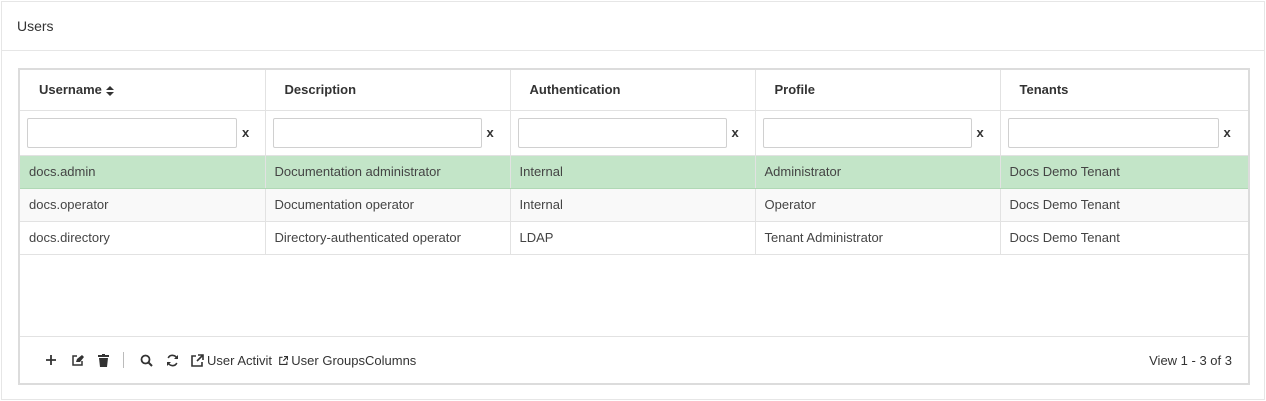 This screenshot has height=401, width=1266. I want to click on column-header-label: Username, so click(70, 90).